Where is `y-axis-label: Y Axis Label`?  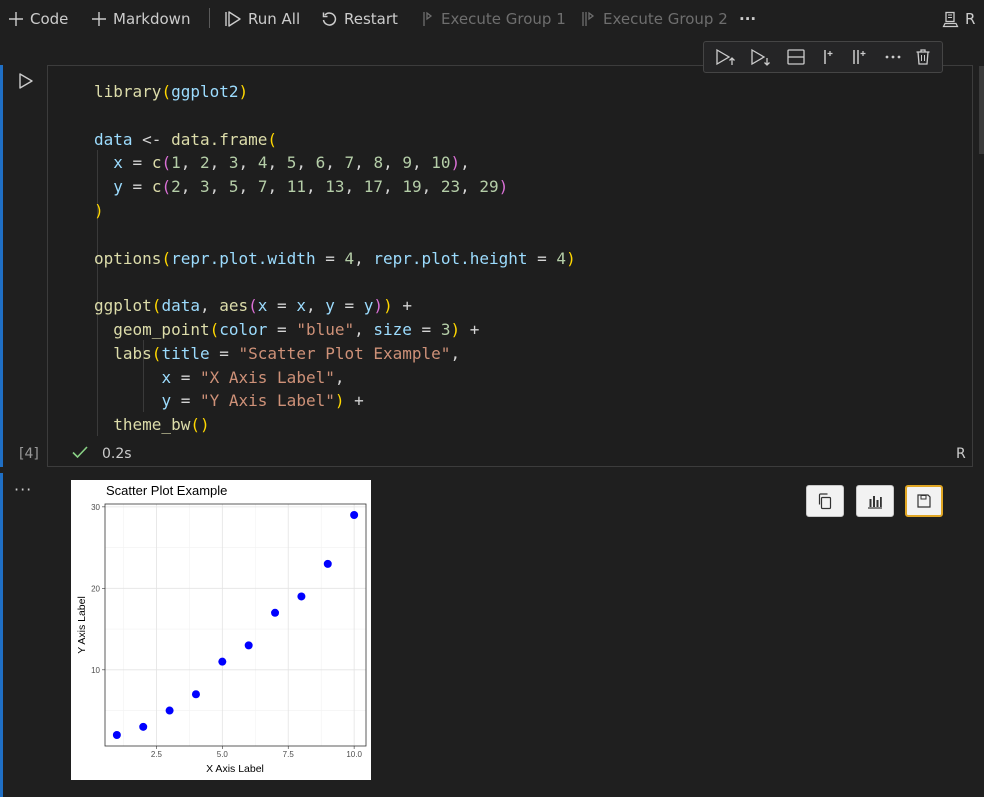 y-axis-label: Y Axis Label is located at coordinates (82, 625).